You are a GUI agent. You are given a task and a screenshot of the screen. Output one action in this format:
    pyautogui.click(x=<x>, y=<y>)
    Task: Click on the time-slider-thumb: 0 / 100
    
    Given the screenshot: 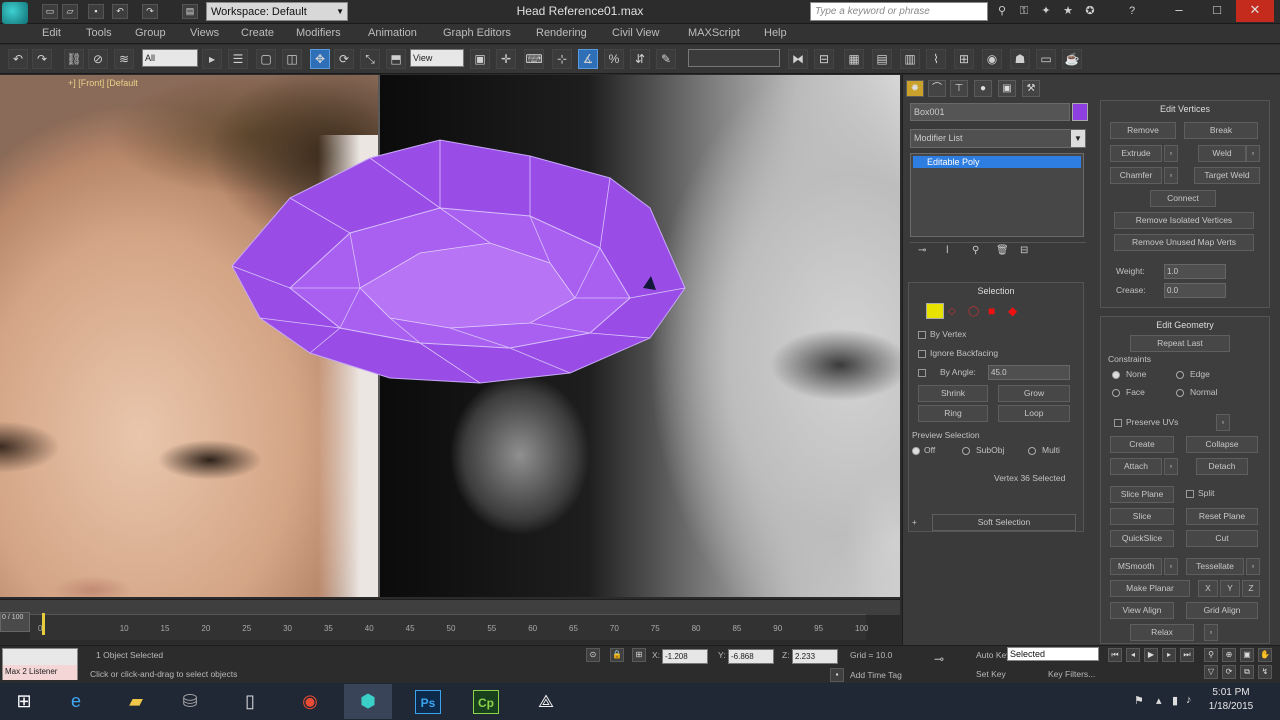 What is the action you would take?
    pyautogui.click(x=15, y=622)
    